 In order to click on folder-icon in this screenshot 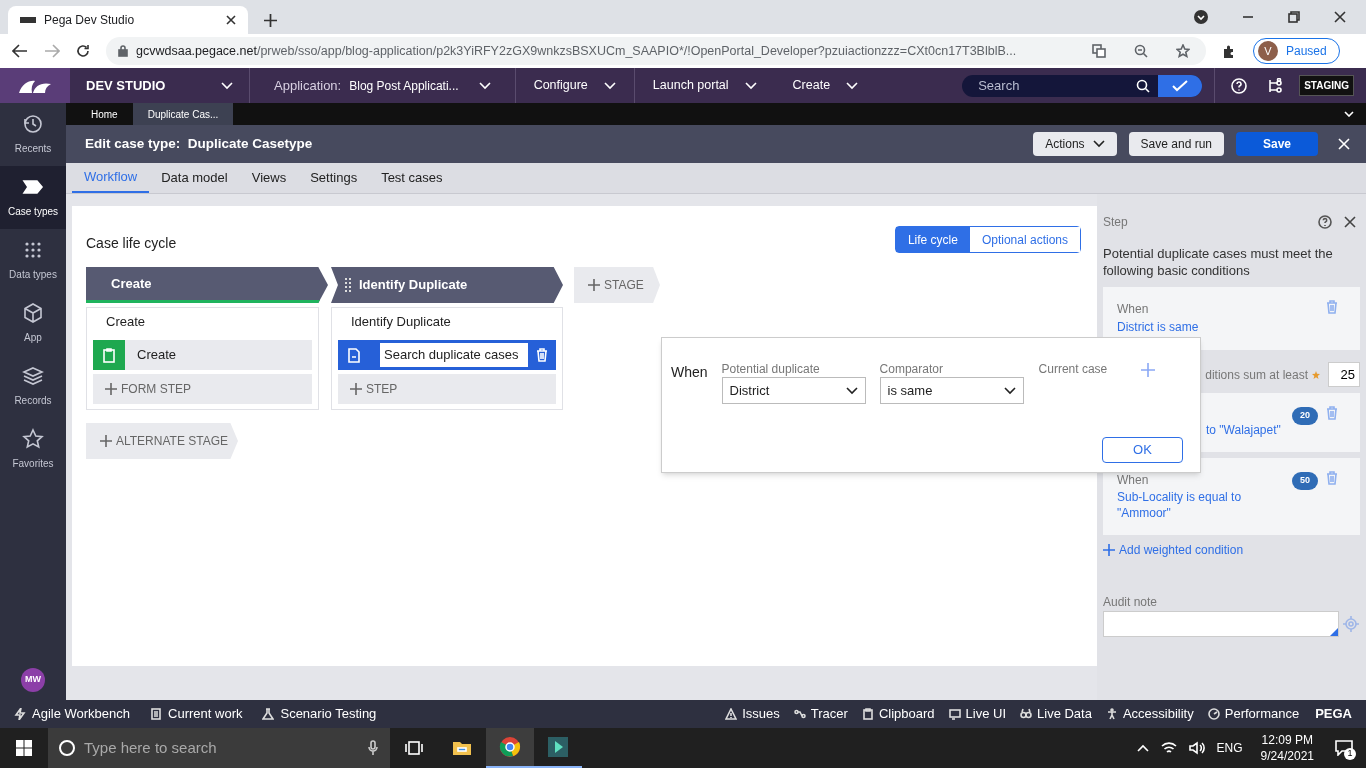, I will do `click(462, 748)`.